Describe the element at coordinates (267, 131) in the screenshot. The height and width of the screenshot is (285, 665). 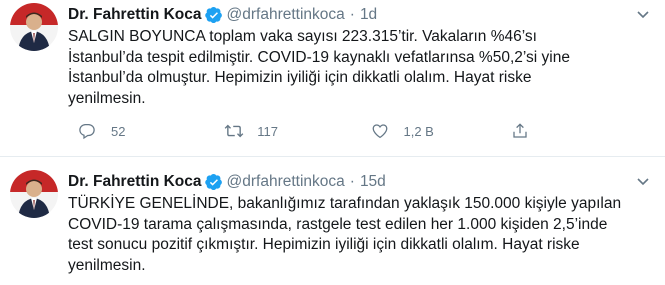
I see `retweet-count: 117` at that location.